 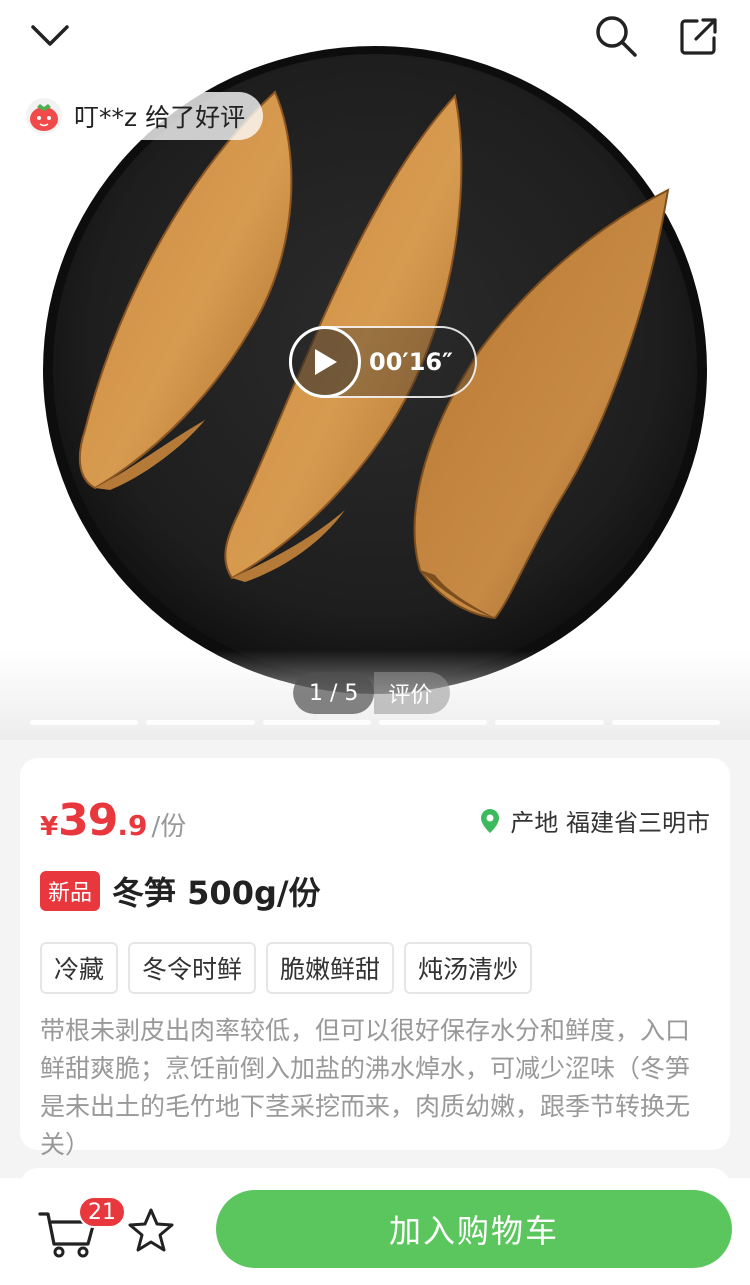 What do you see at coordinates (375, 816) in the screenshot?
I see `price-row: ¥ 39 .9 /份 产地 福建省三明市` at bounding box center [375, 816].